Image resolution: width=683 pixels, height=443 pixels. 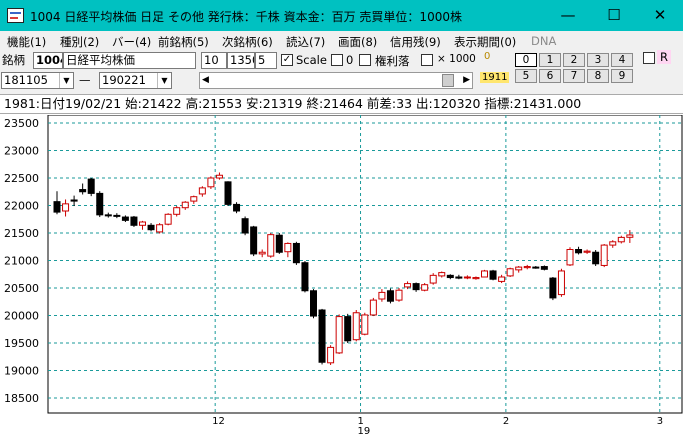 What do you see at coordinates (241, 60) in the screenshot?
I see `param-field-2: 1350` at bounding box center [241, 60].